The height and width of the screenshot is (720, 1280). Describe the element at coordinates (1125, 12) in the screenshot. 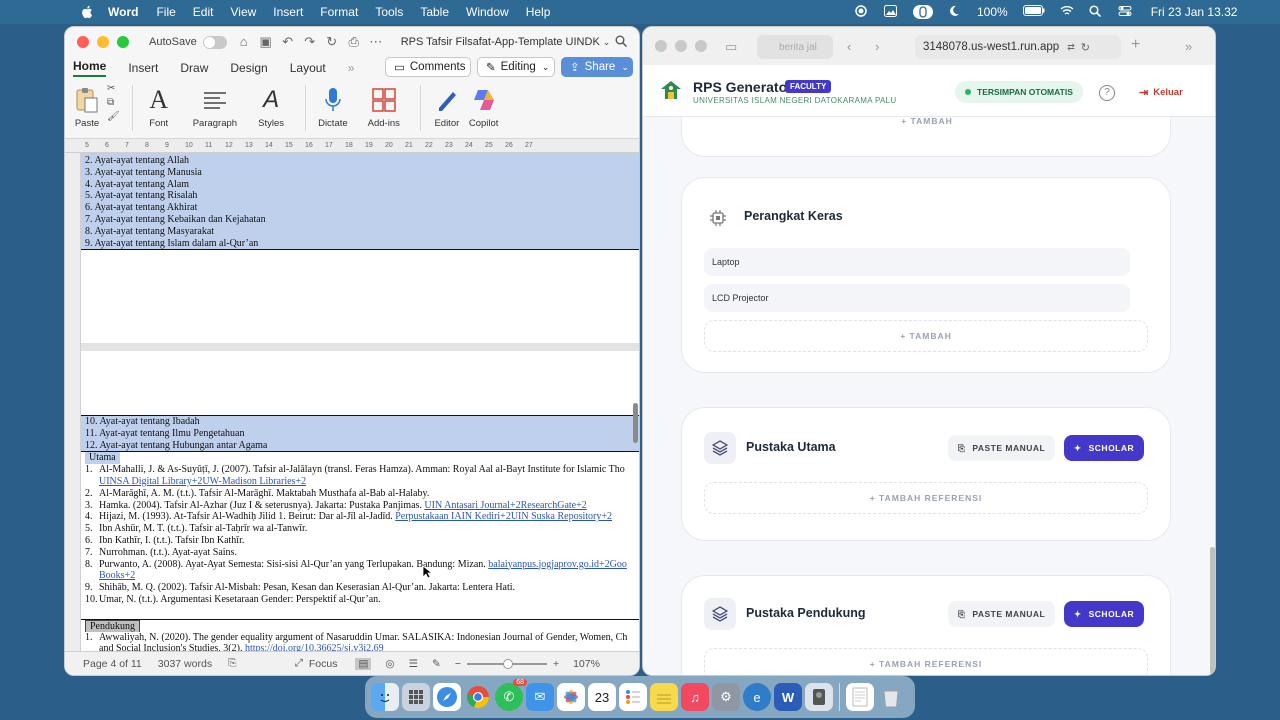

I see `control-center-icon` at that location.